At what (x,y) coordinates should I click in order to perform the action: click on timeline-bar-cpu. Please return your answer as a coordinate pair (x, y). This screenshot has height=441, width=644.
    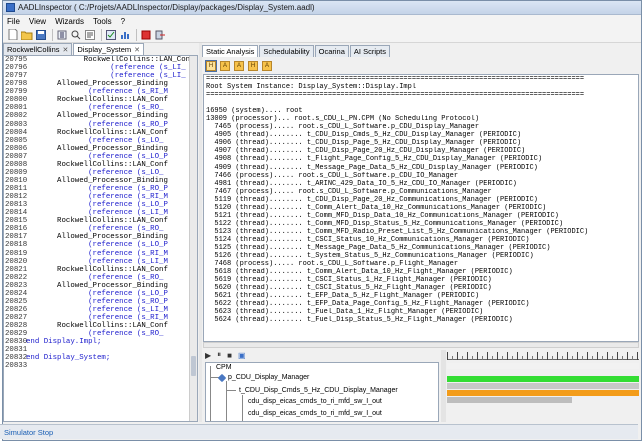
    Looking at the image, I should click on (543, 366).